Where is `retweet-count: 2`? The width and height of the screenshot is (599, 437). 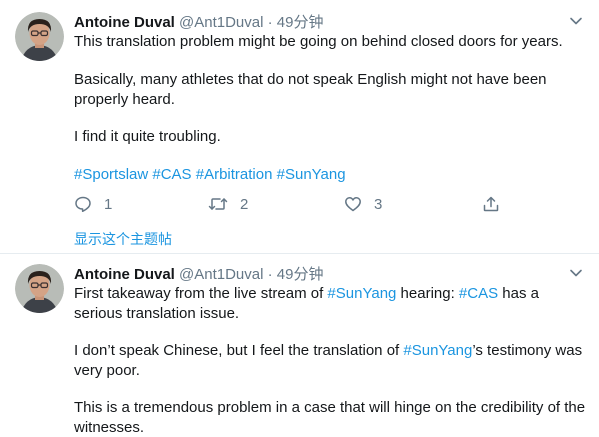 retweet-count: 2 is located at coordinates (244, 204).